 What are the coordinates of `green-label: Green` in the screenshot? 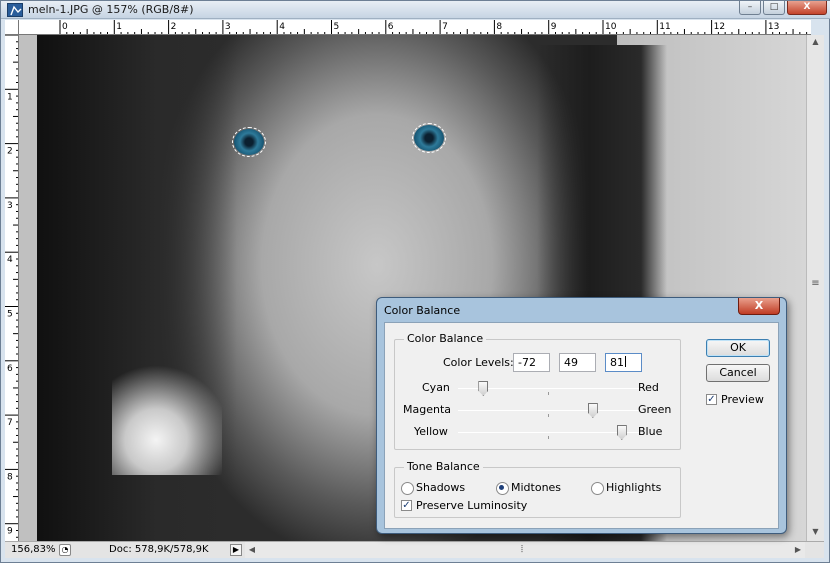 It's located at (655, 409).